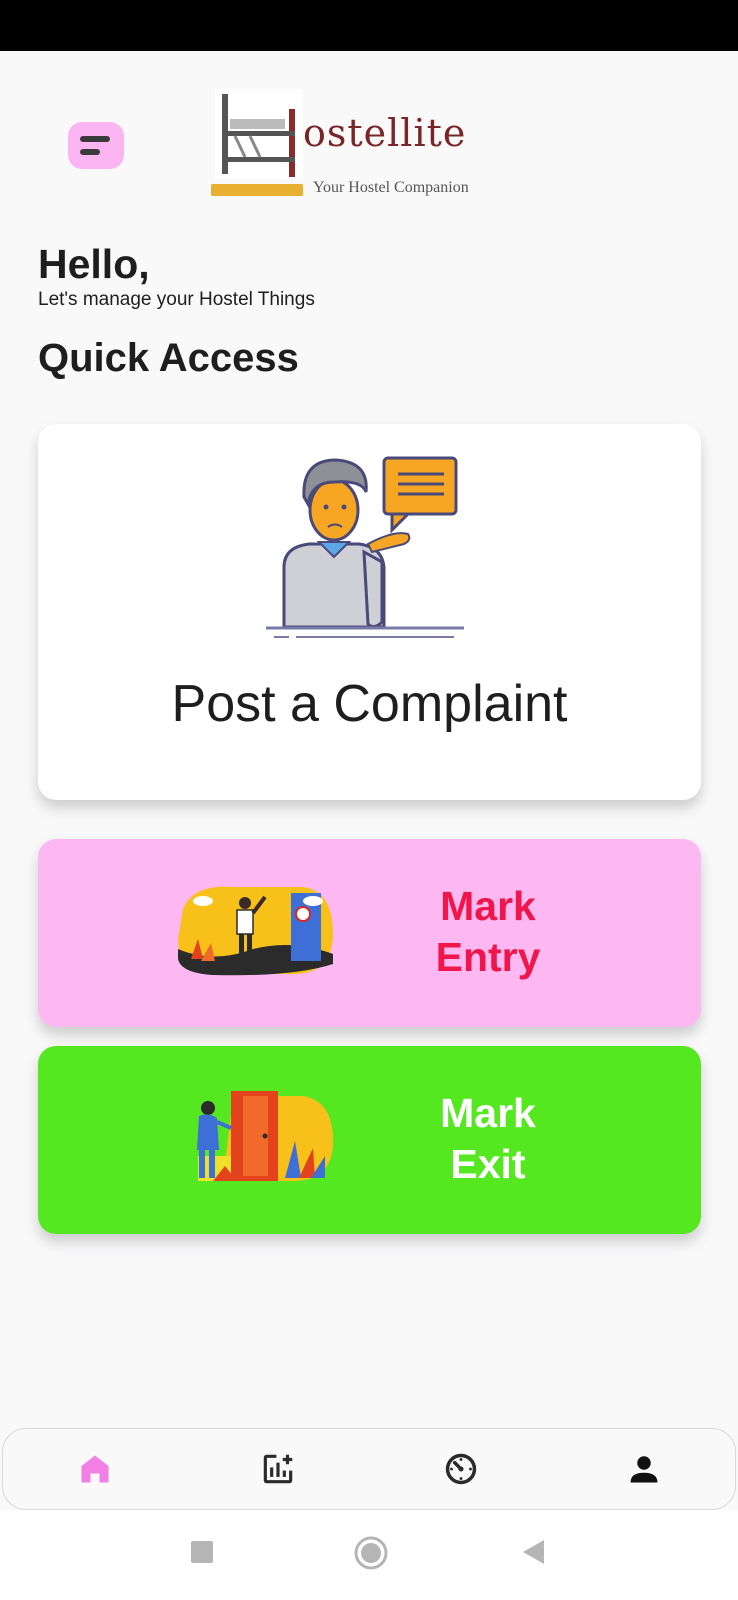  Describe the element at coordinates (488, 1139) in the screenshot. I see `mark-exit-label: Mark Exit` at that location.